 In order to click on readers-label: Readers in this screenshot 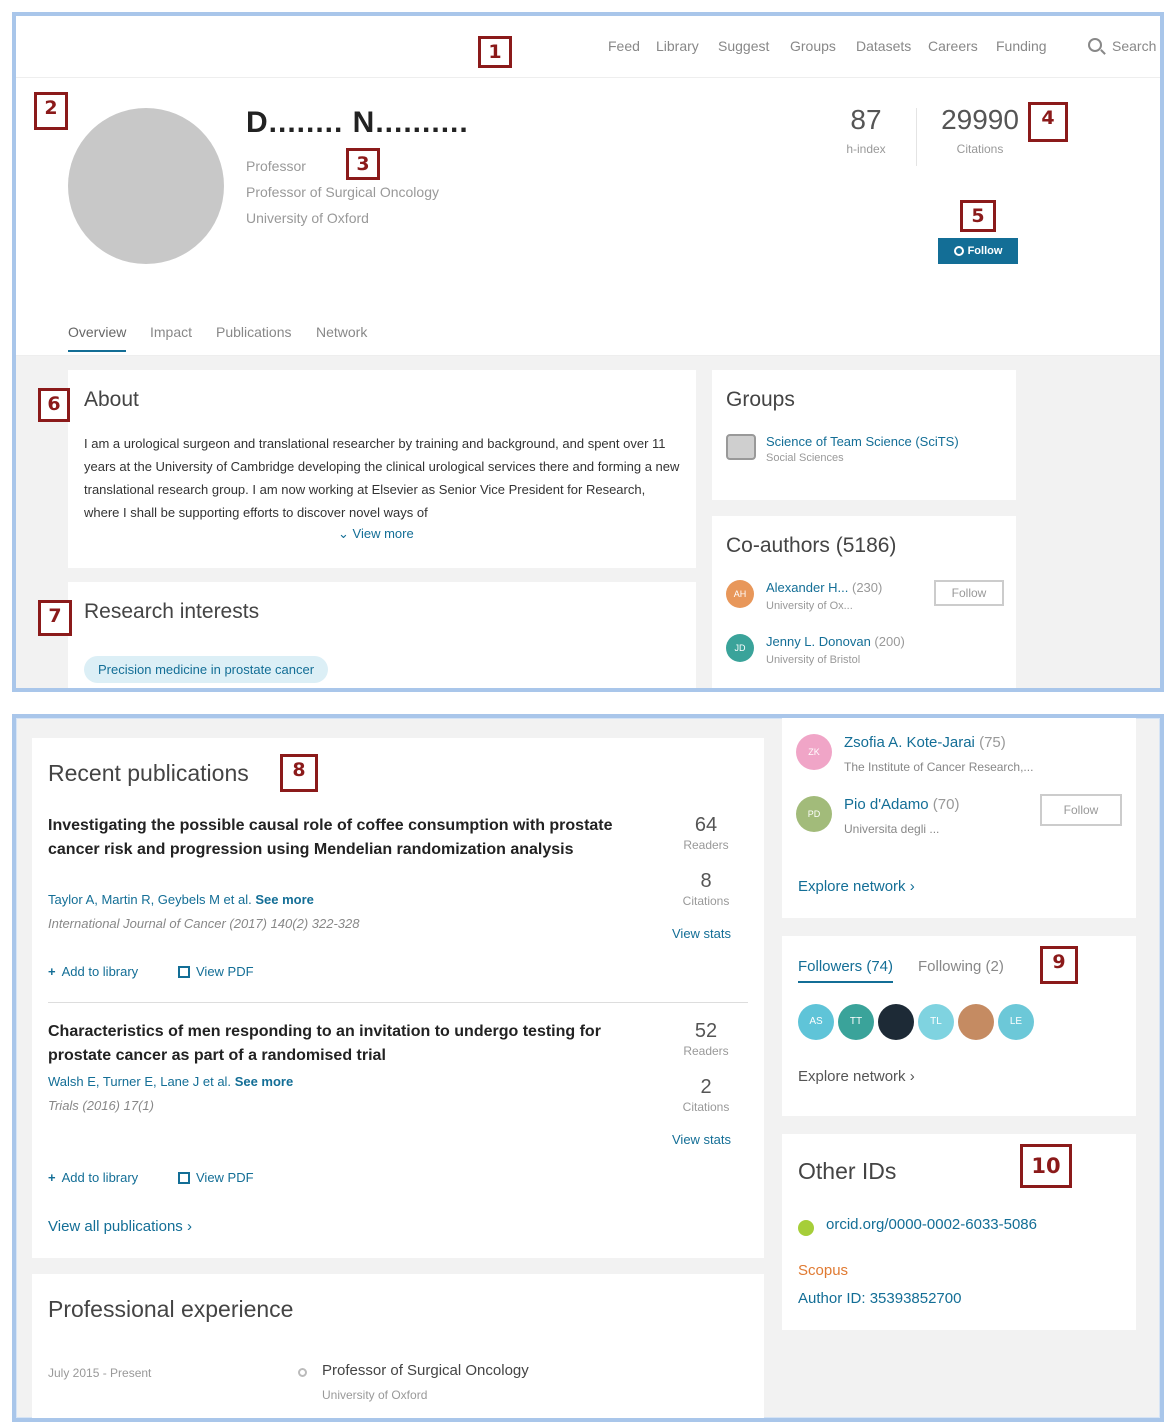, I will do `click(706, 1051)`.